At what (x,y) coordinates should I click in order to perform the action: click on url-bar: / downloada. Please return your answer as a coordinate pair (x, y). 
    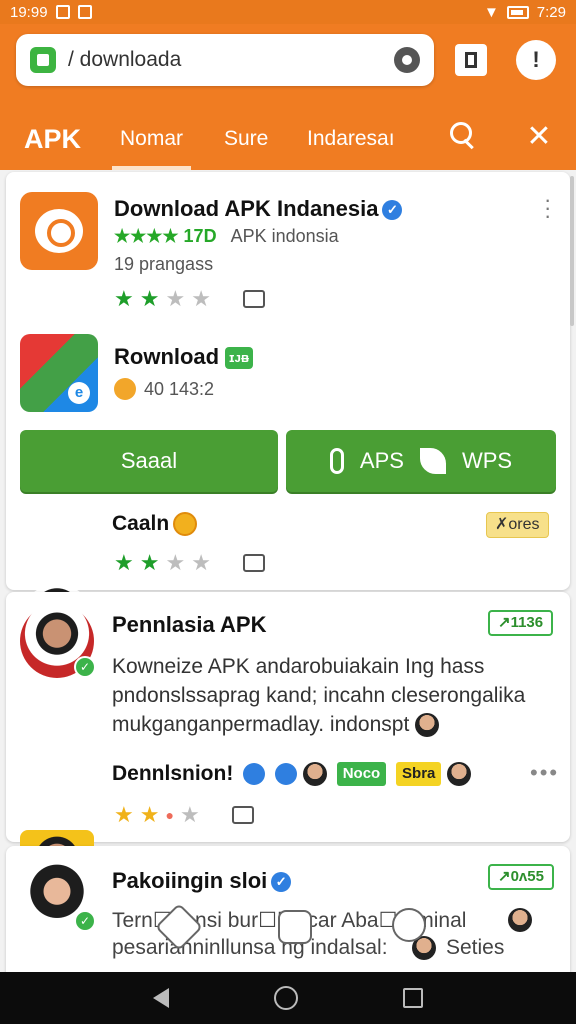
    Looking at the image, I should click on (225, 60).